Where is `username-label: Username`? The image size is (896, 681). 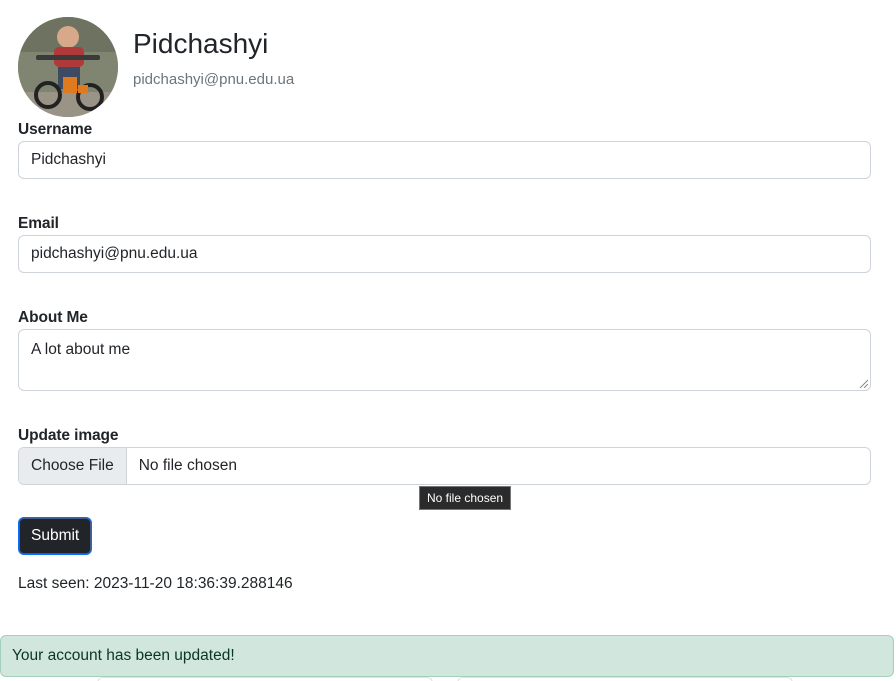
username-label: Username is located at coordinates (55, 129).